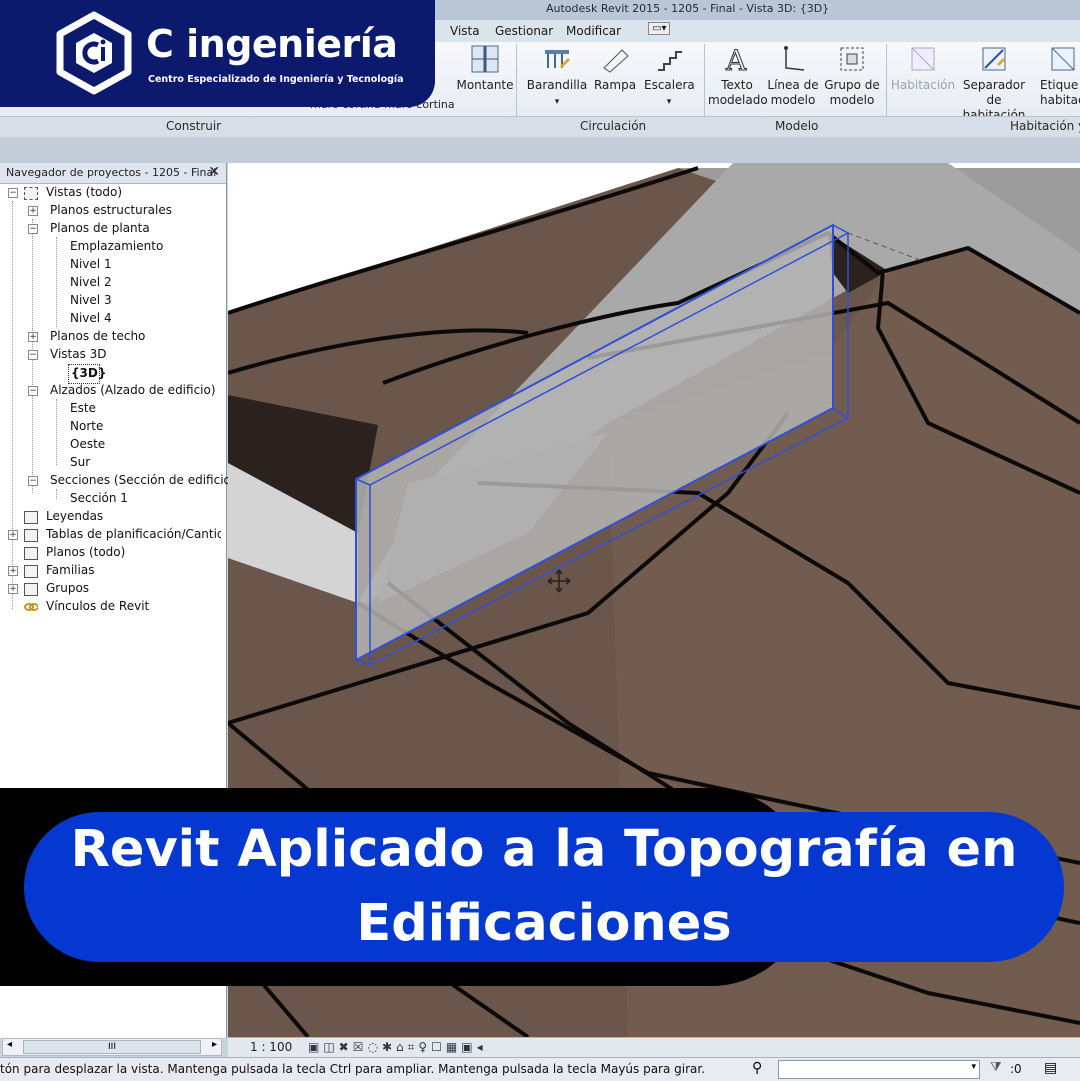 The image size is (1080, 1081). Describe the element at coordinates (1063, 59) in the screenshot. I see `room-tag-icon` at that location.